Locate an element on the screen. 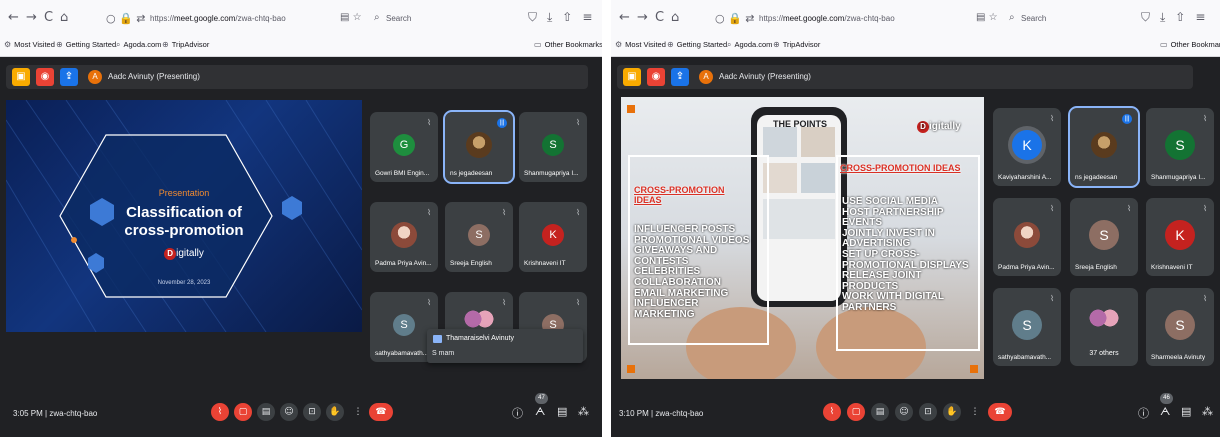 The height and width of the screenshot is (437, 1220). url-text: https://meet.google.com/zwa-chtq-bao is located at coordinates (218, 18).